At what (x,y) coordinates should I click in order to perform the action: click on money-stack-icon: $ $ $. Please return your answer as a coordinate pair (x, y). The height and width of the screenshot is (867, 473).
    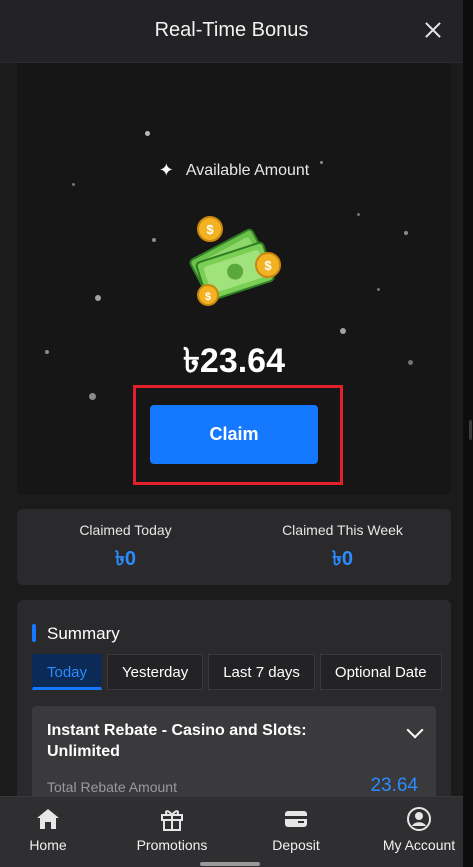
    Looking at the image, I should click on (235, 261).